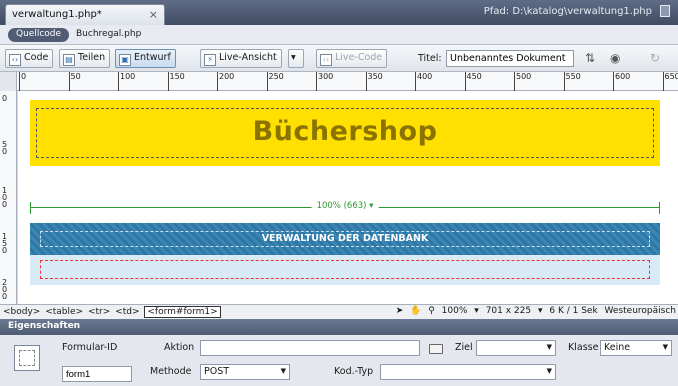  Describe the element at coordinates (92, 57) in the screenshot. I see `split-label: Teilen` at that location.